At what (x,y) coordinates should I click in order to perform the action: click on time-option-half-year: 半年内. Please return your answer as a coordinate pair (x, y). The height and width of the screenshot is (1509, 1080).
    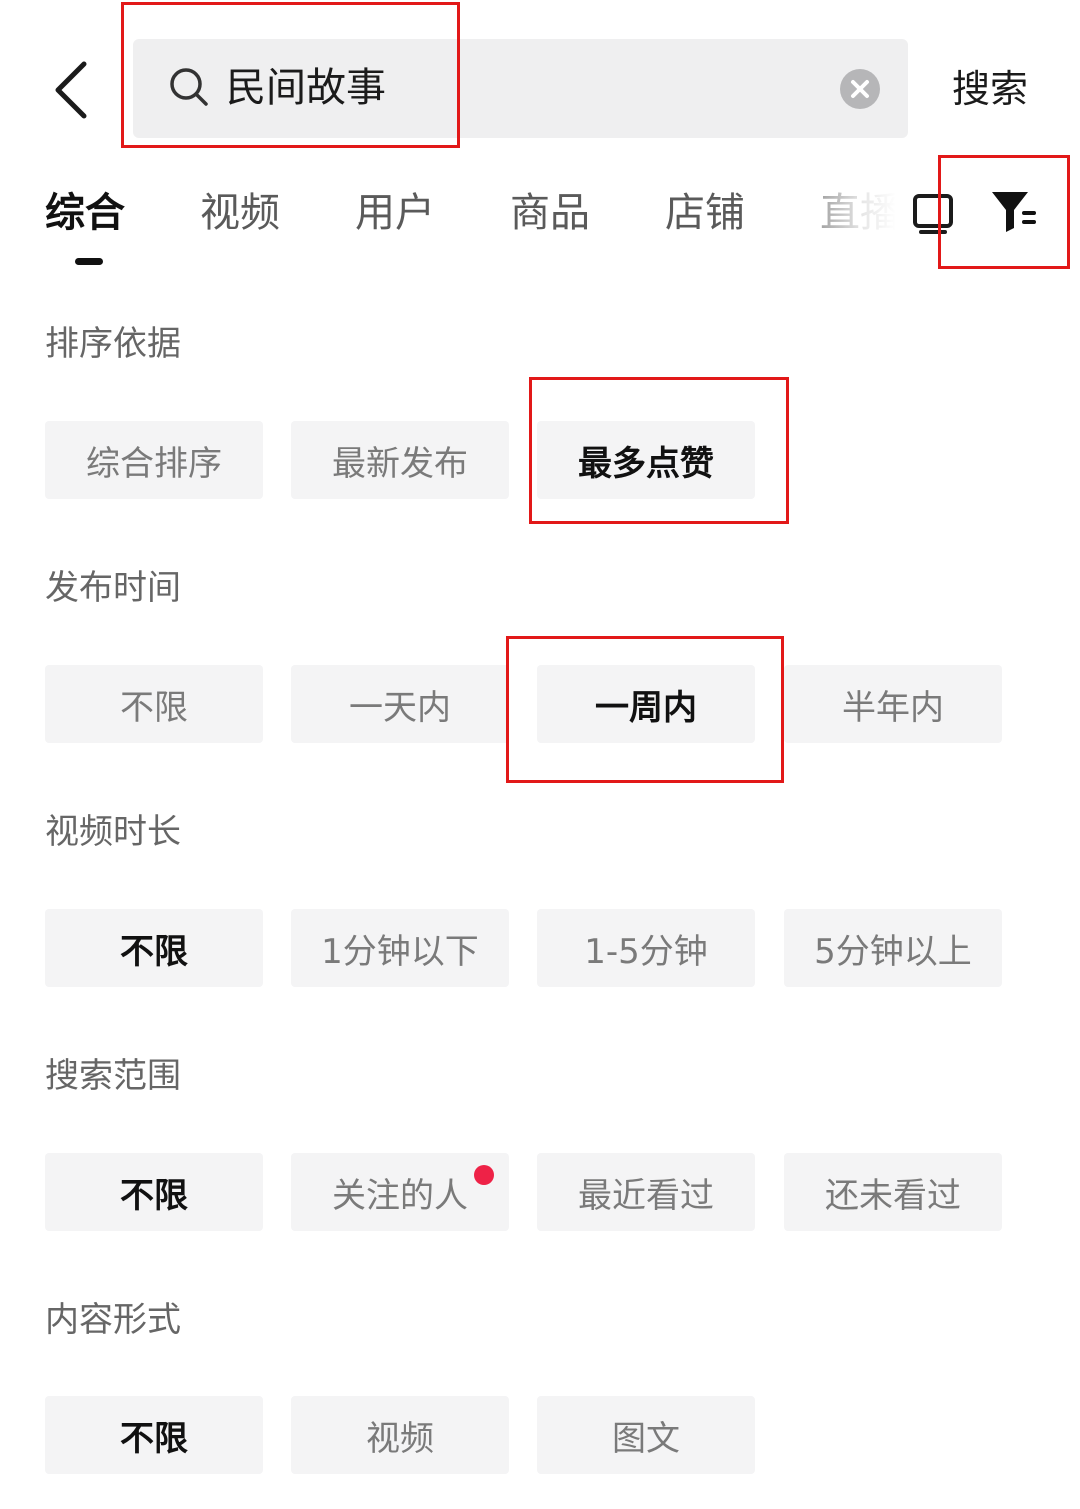
    Looking at the image, I should click on (893, 704).